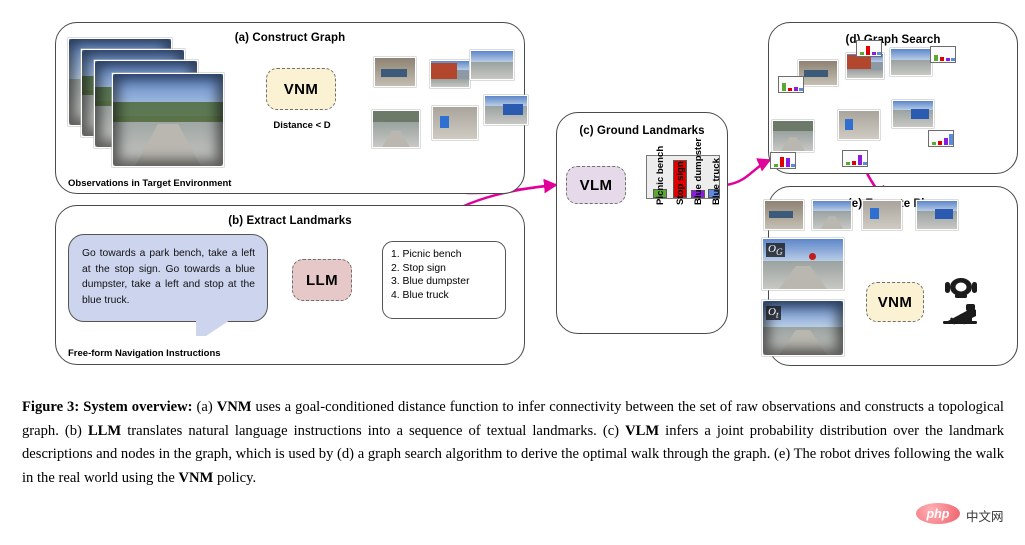 The height and width of the screenshot is (545, 1025). I want to click on landmark-item: 2. Stop sign, so click(418, 268).